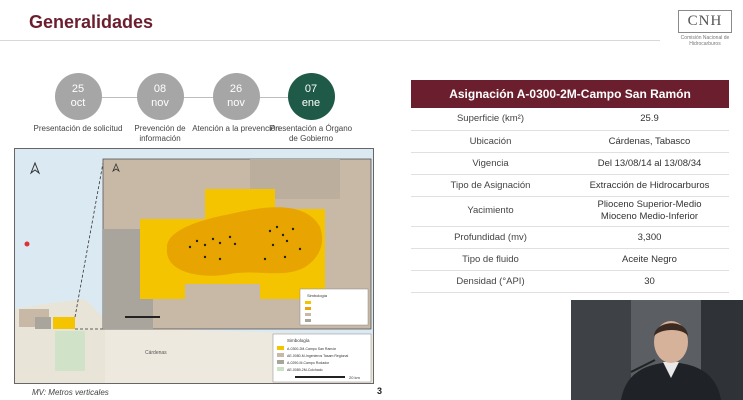 Image resolution: width=743 pixels, height=400 pixels. I want to click on timeline-label: Presentación de solicitud, so click(78, 128).